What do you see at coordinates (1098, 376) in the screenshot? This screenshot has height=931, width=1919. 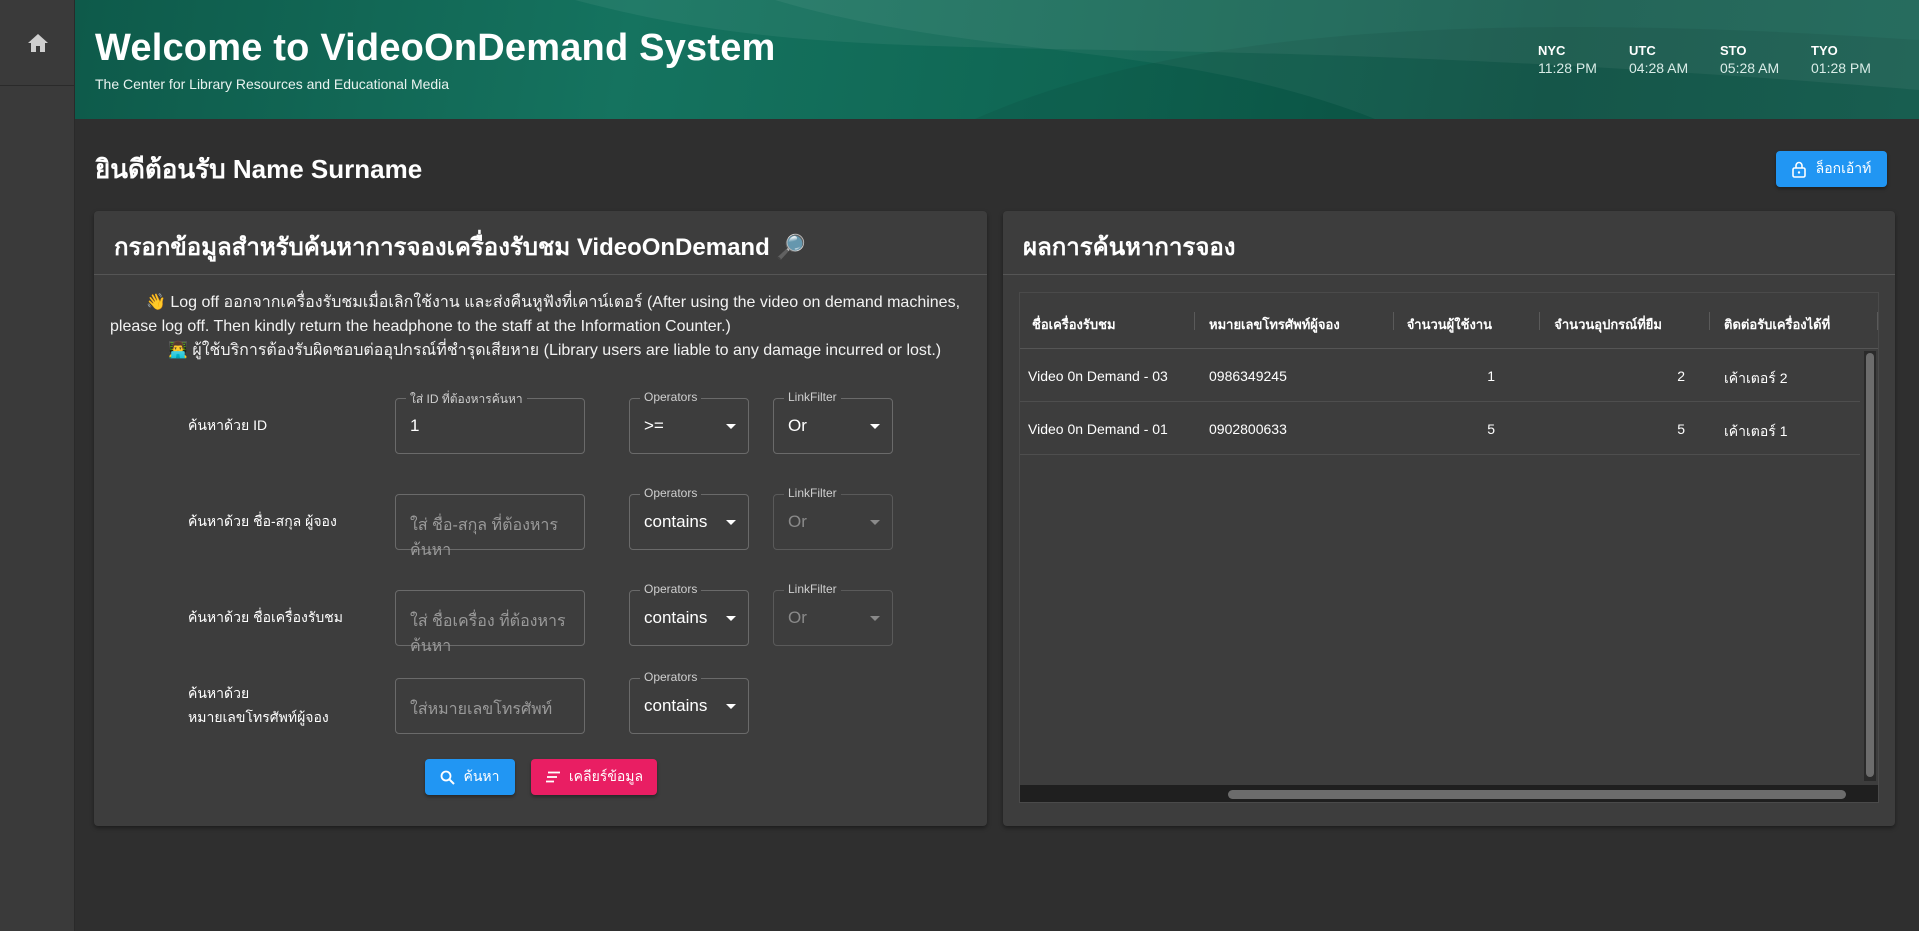 I see `cell-machine: Video 0n Demand - 03` at bounding box center [1098, 376].